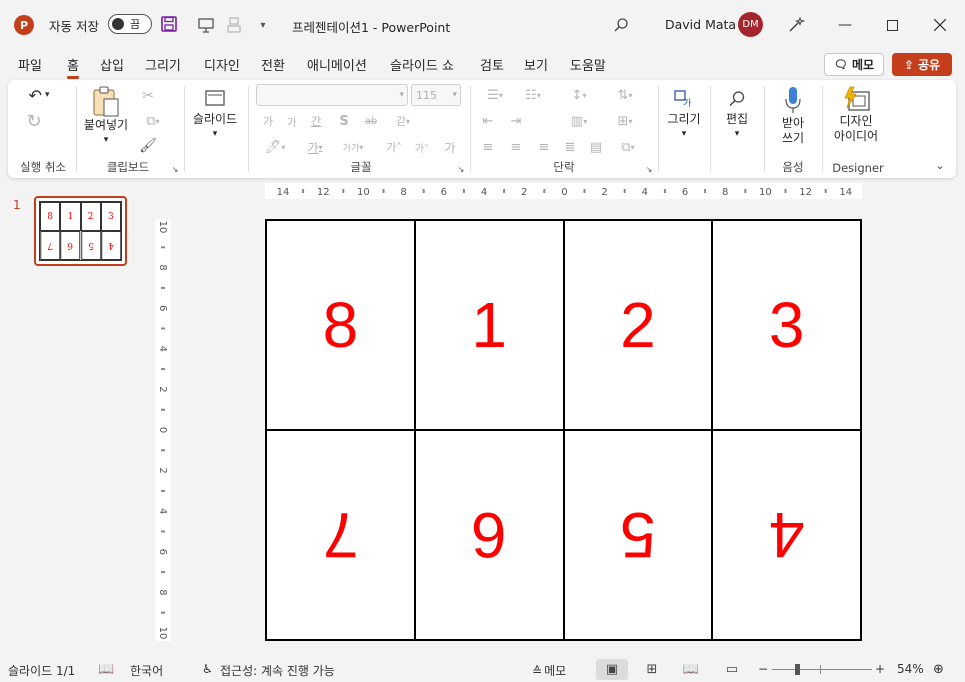  I want to click on tab-insert: 삽입, so click(112, 64).